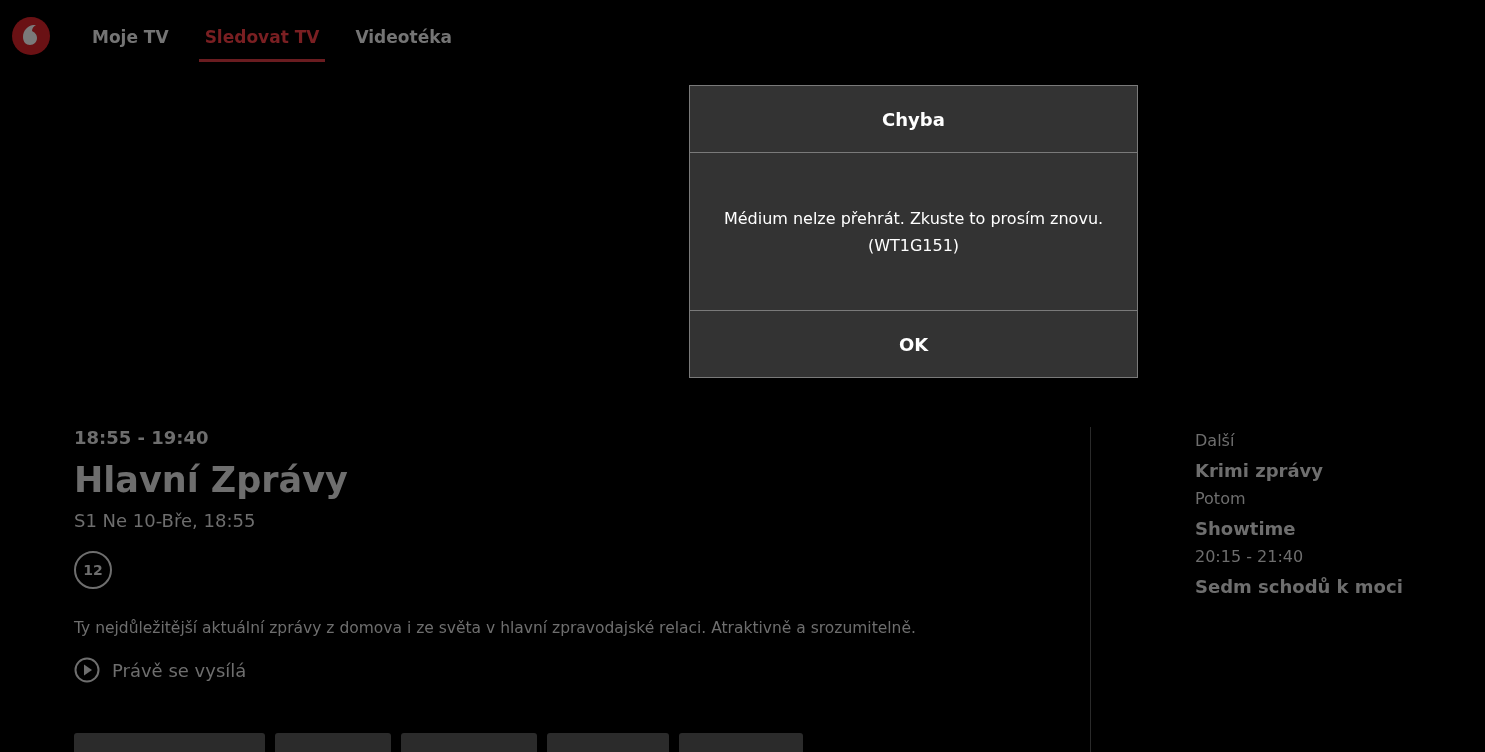 The width and height of the screenshot is (1485, 752). What do you see at coordinates (1259, 470) in the screenshot?
I see `program-name: Krimi zprávy` at bounding box center [1259, 470].